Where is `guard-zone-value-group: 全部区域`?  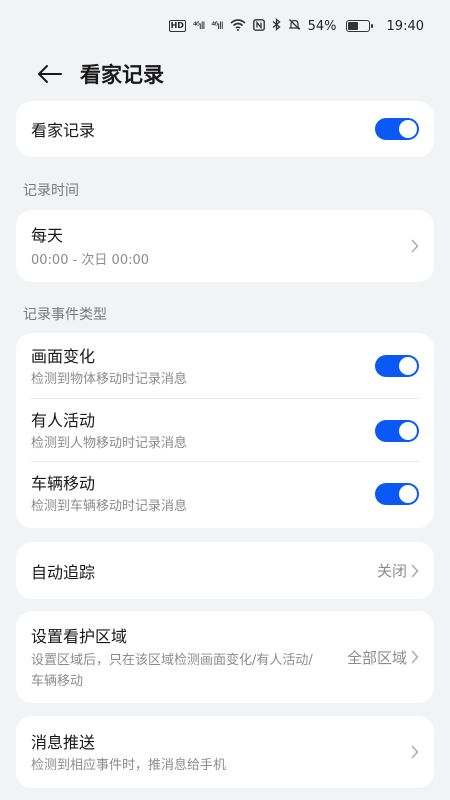
guard-zone-value-group: 全部区域 is located at coordinates (383, 657).